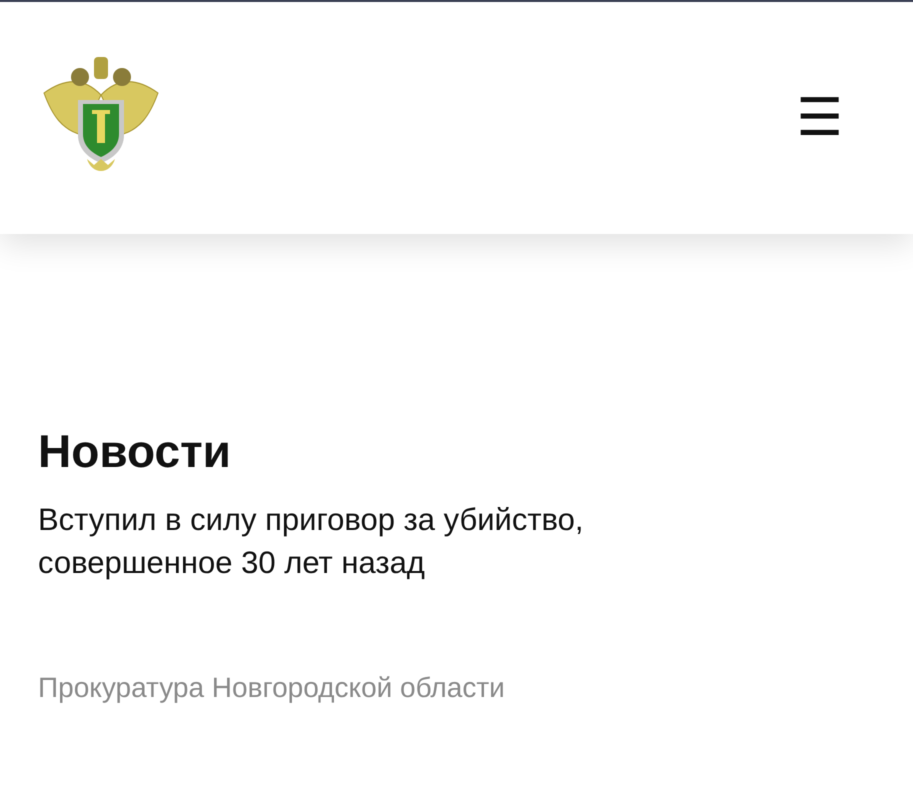 The height and width of the screenshot is (800, 913). I want to click on news-headline-link: Вступил в силу приговор за убийство, совершенное 30 лет назад, so click(398, 541).